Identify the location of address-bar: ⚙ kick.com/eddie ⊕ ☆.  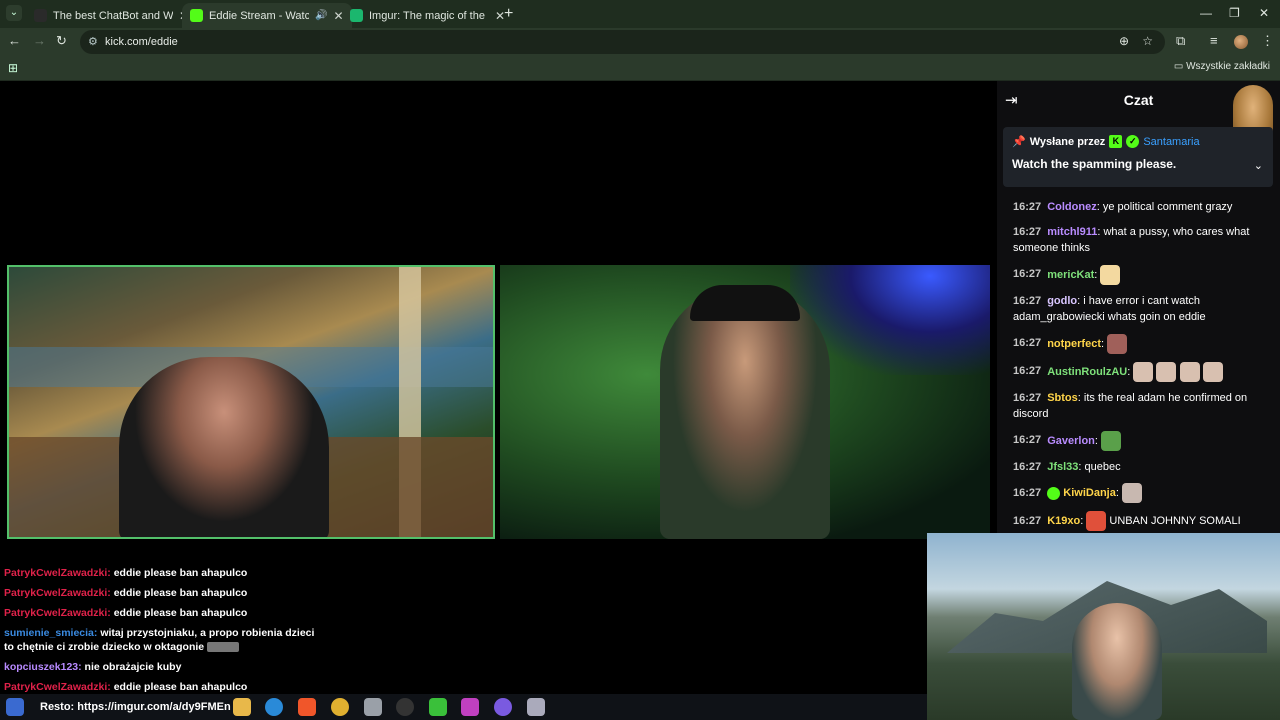
(622, 42).